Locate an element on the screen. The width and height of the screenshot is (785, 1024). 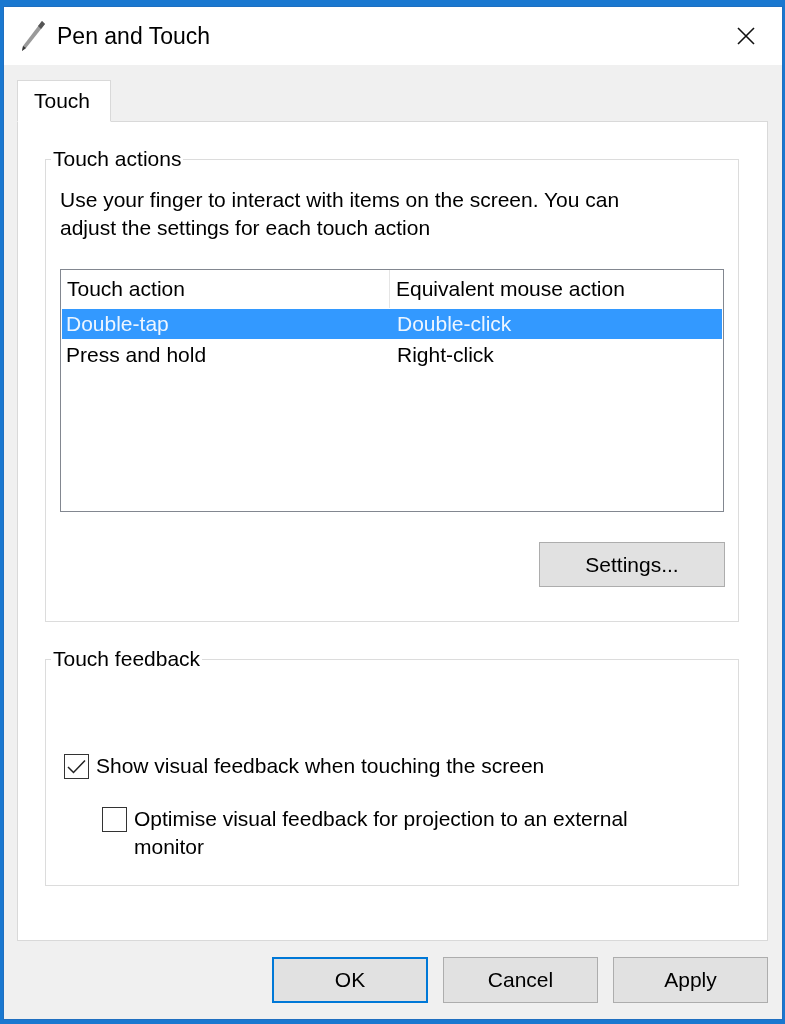
close-icon is located at coordinates (746, 36).